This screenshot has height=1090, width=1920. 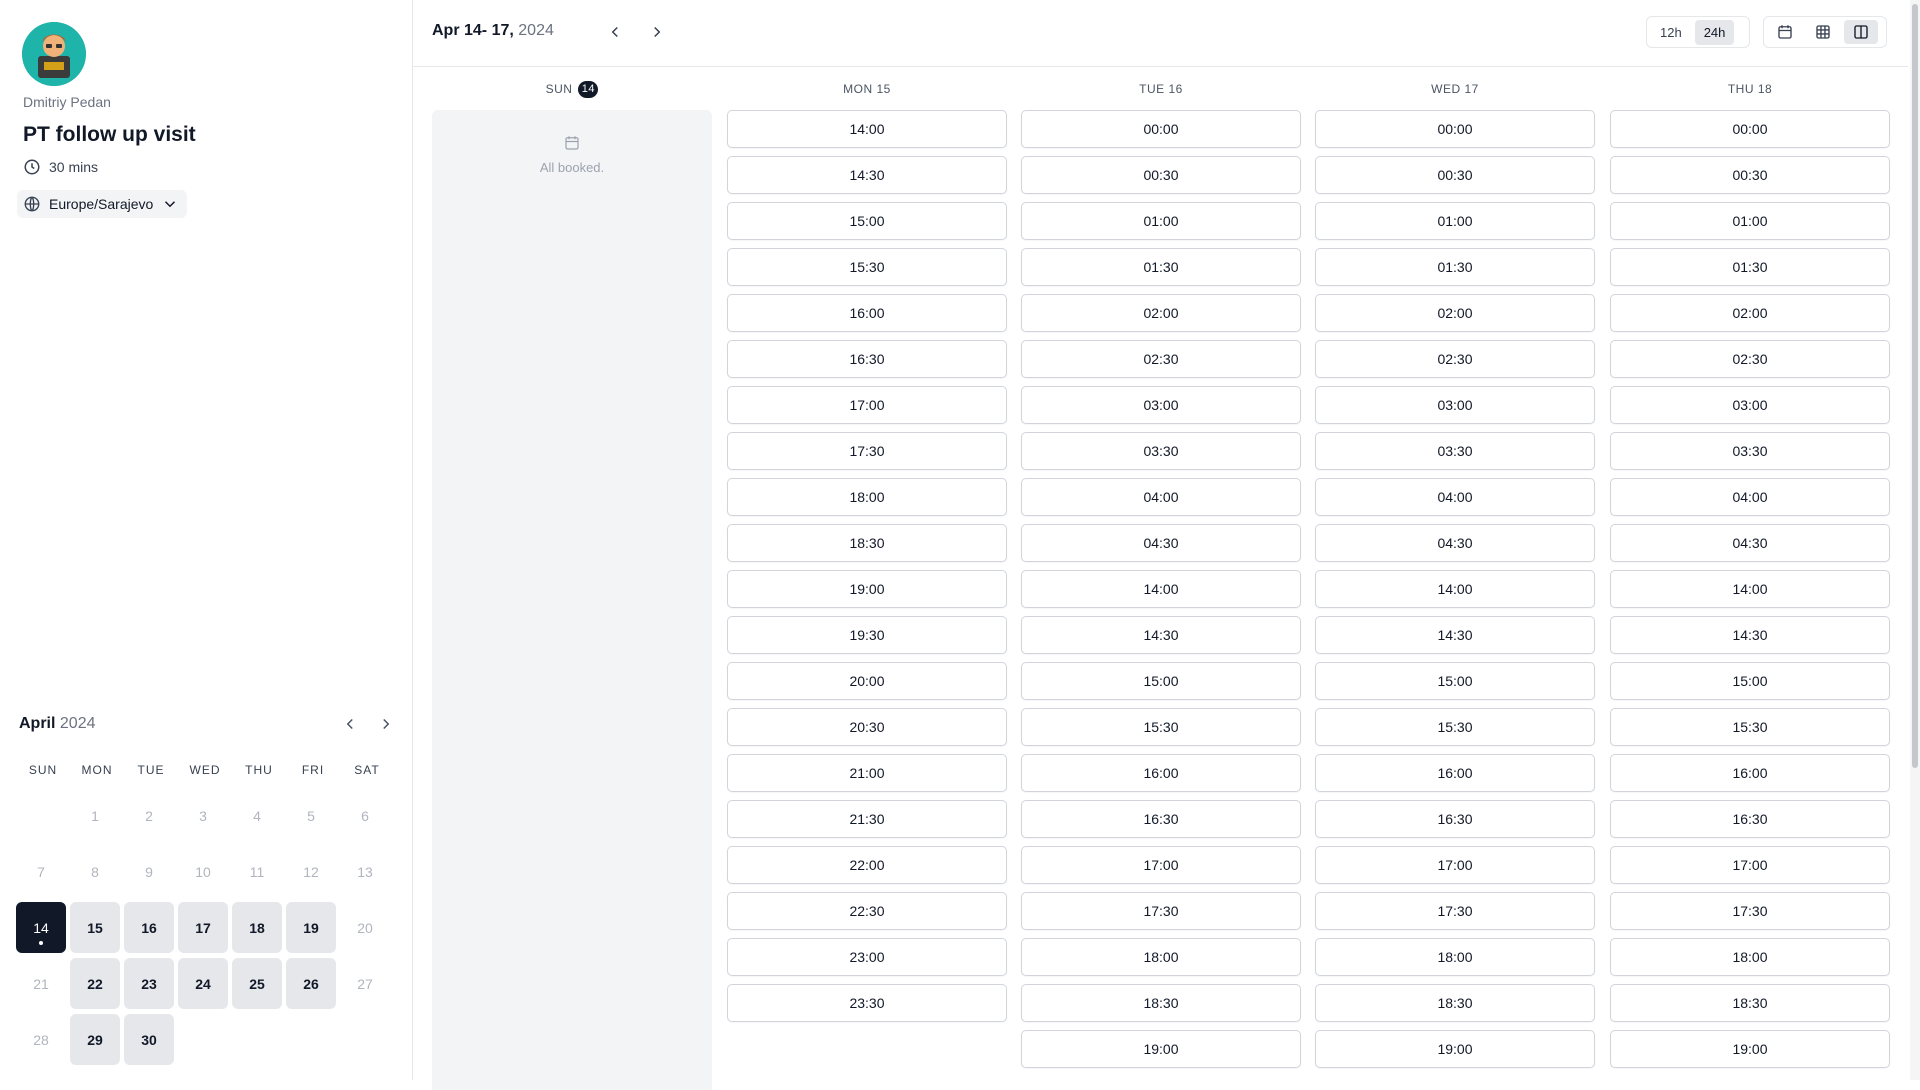 I want to click on day-cell: 30, so click(x=149, y=1039).